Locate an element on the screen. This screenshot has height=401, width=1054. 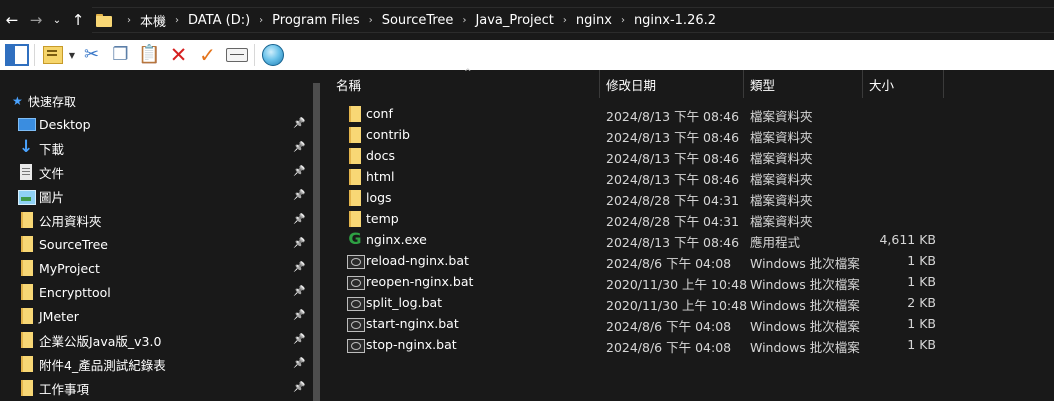
breadcrumb-segment: DATA (D:) is located at coordinates (219, 20).